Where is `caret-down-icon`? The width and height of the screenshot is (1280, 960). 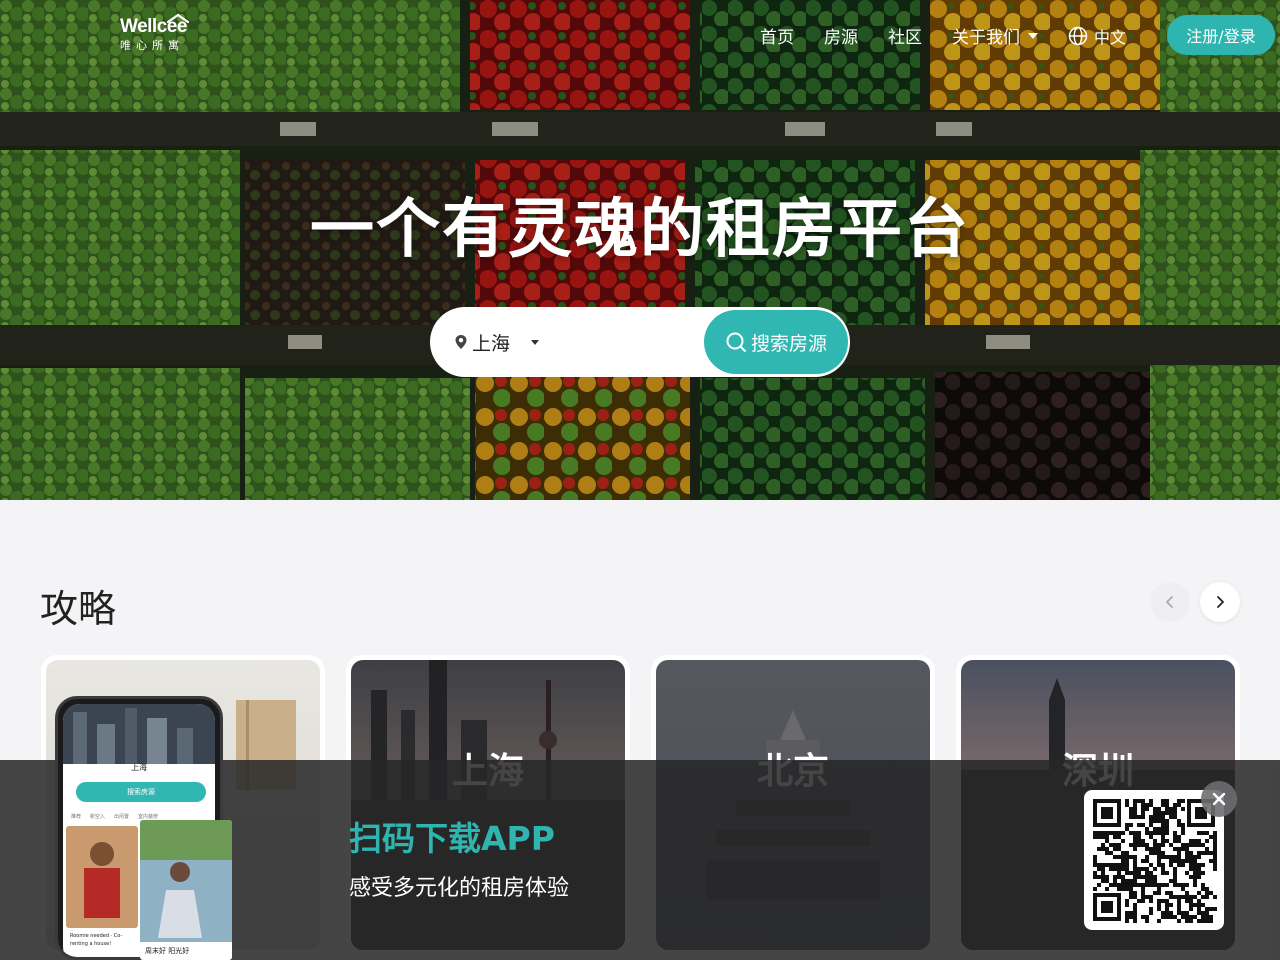
caret-down-icon is located at coordinates (535, 342).